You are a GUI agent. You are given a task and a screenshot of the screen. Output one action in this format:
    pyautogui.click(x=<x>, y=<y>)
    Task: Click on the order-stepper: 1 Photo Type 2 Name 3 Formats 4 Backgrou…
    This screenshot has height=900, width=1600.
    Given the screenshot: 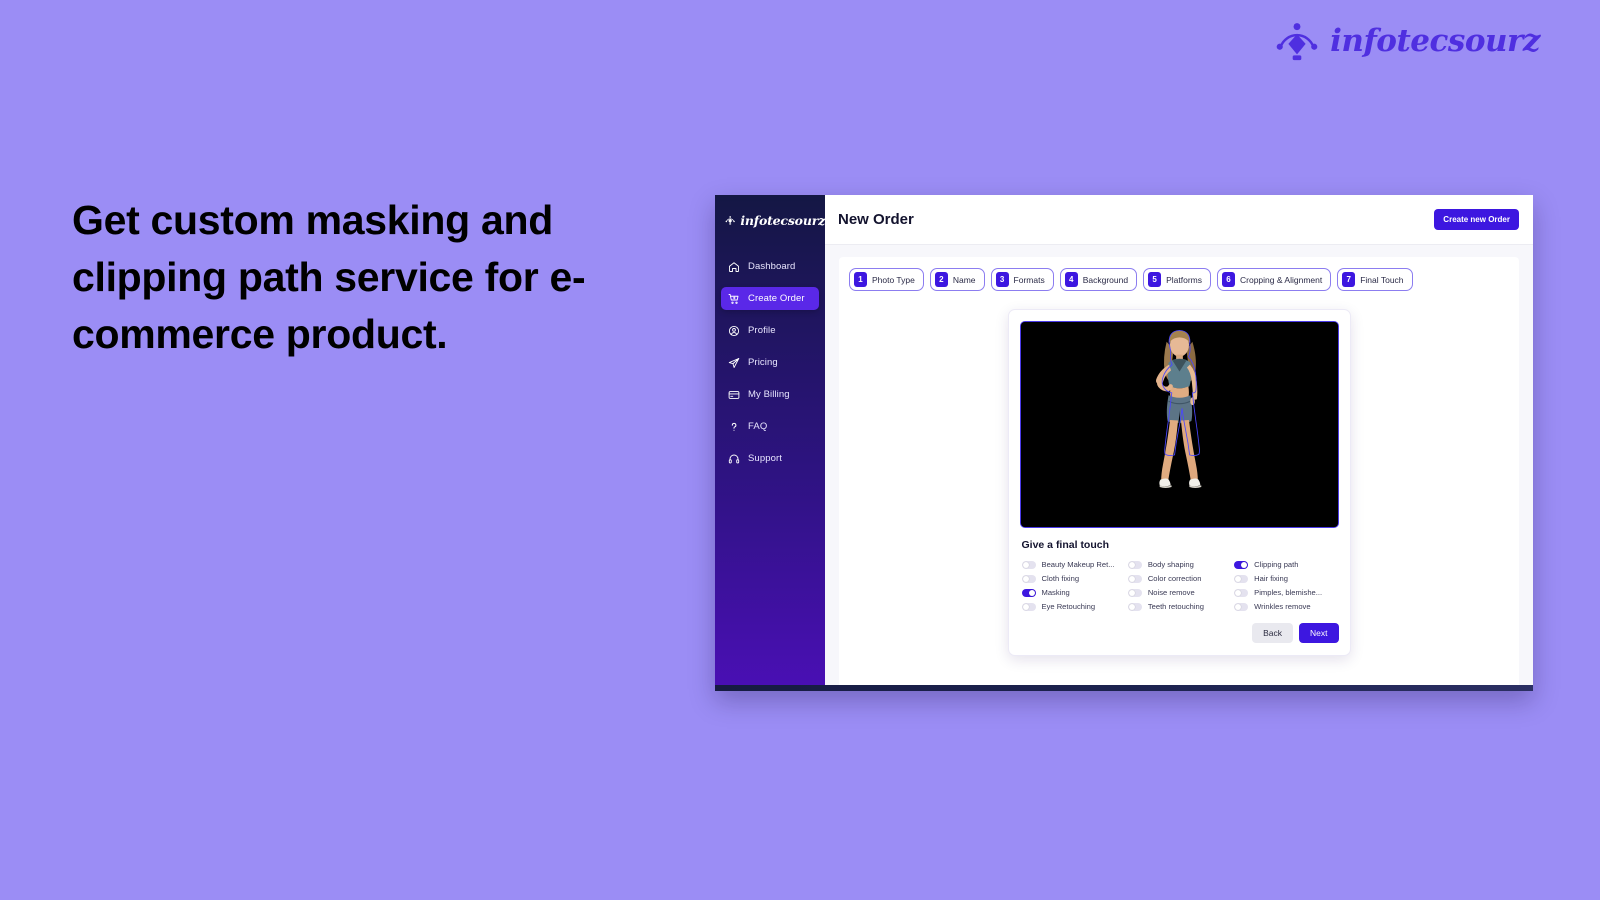 What is the action you would take?
    pyautogui.click(x=1179, y=279)
    